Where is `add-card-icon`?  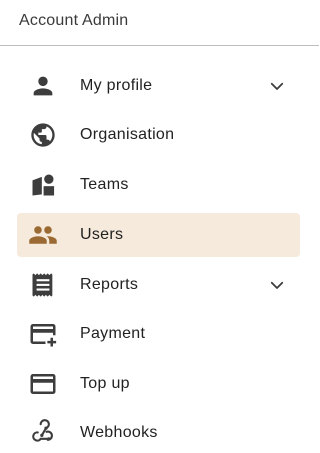 add-card-icon is located at coordinates (43, 334).